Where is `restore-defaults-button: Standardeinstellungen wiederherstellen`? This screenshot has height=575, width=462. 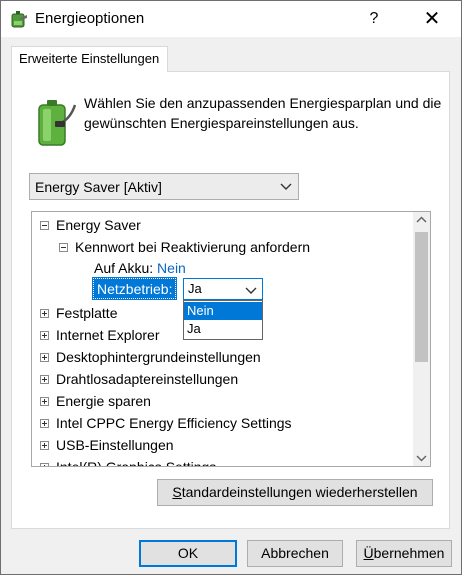 restore-defaults-button: Standardeinstellungen wiederherstellen is located at coordinates (295, 492).